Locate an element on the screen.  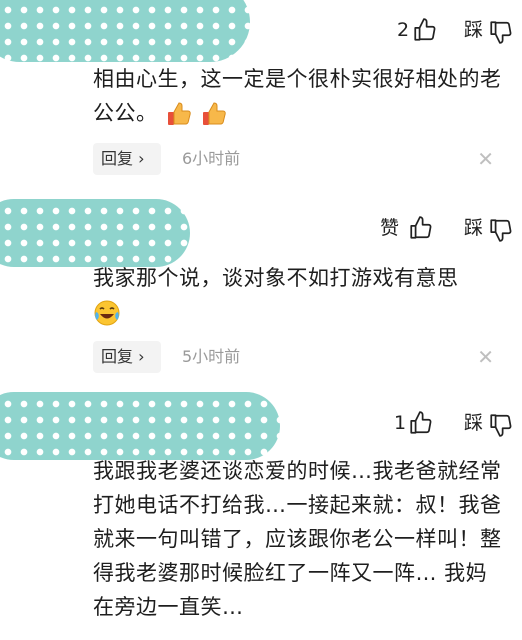
timestamp: 6小时前 is located at coordinates (211, 158).